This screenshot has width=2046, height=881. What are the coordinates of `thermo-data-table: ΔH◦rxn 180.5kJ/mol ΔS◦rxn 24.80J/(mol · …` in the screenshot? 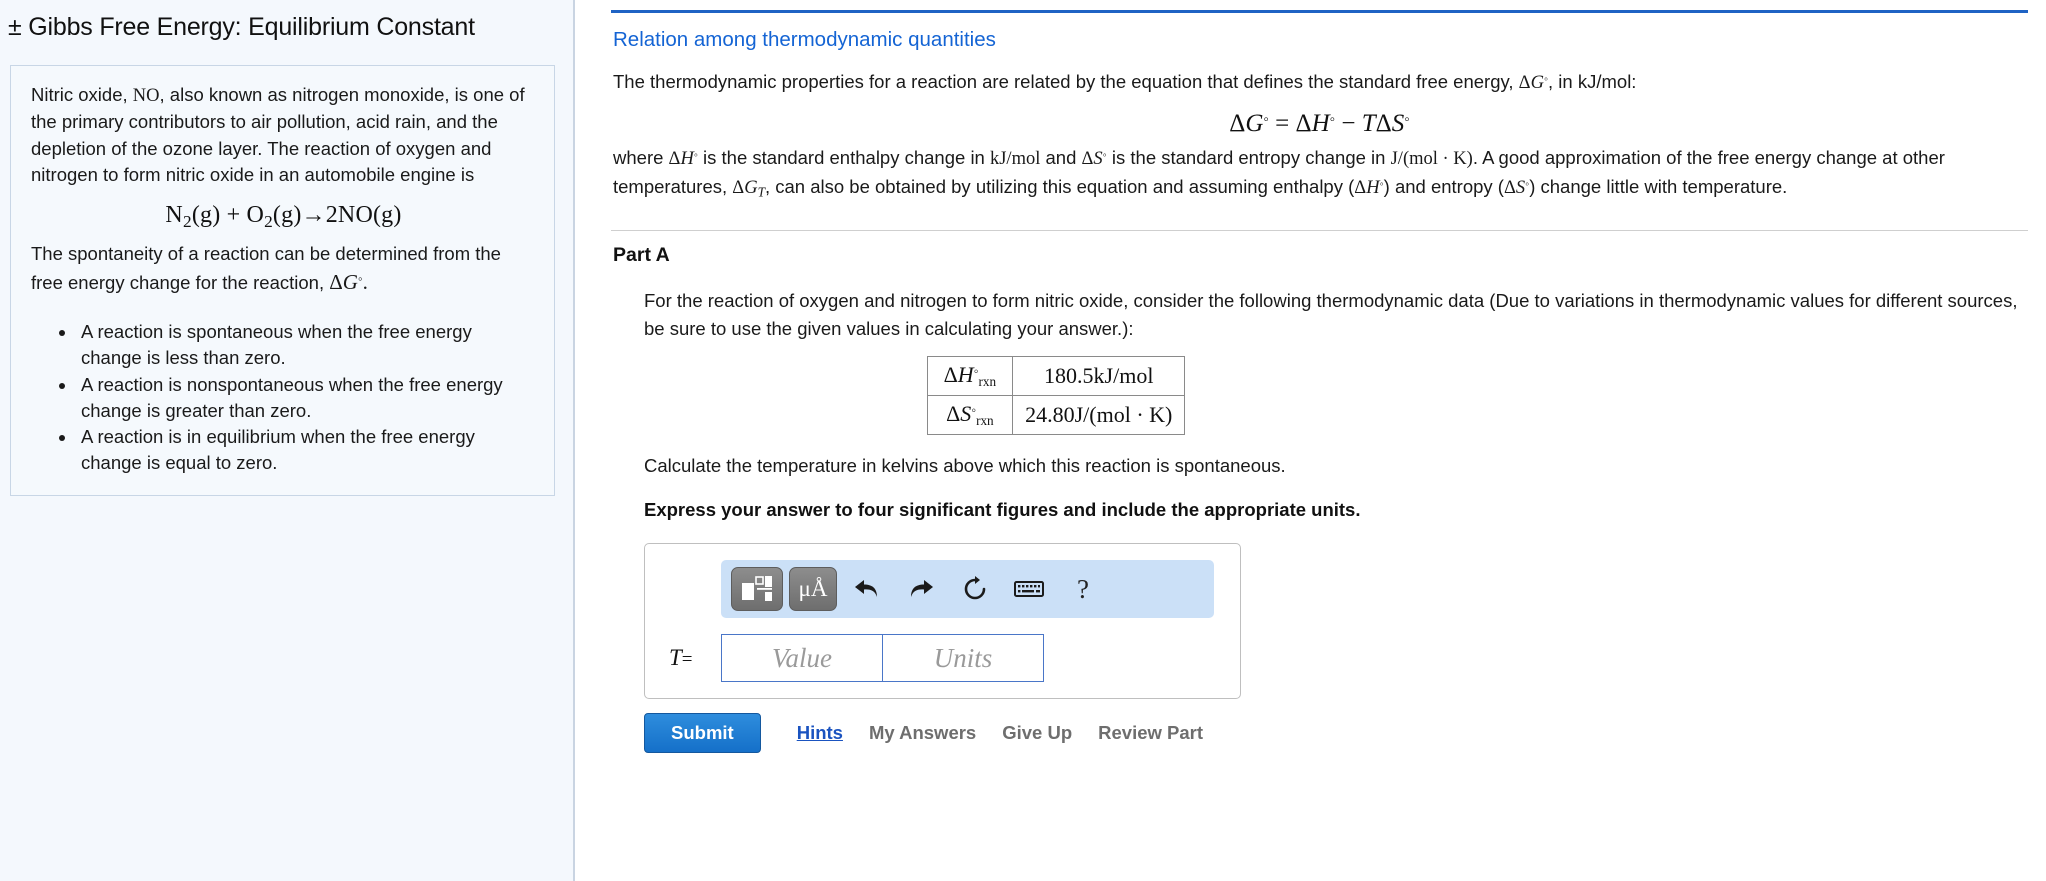 It's located at (1056, 396).